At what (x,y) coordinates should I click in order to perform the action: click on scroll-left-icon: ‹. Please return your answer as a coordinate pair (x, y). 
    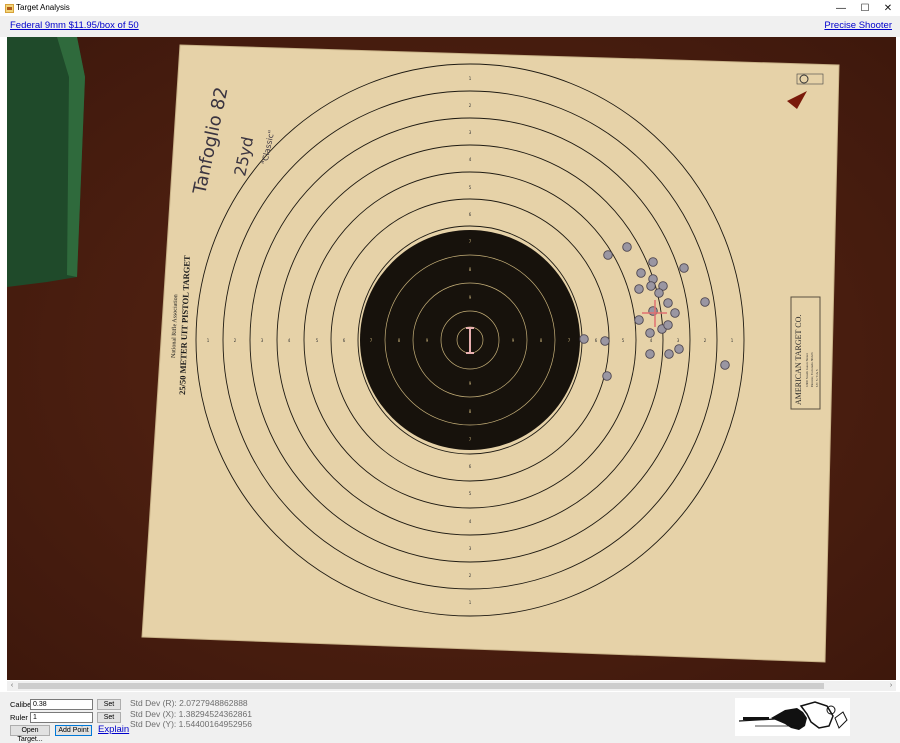
    Looking at the image, I should click on (12, 686).